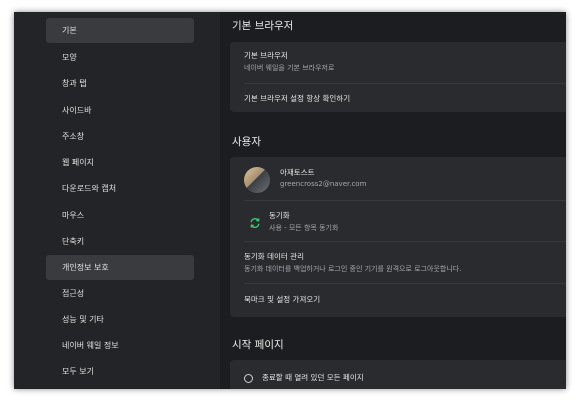  Describe the element at coordinates (120, 57) in the screenshot. I see `sidebar-item-appearance: 모양` at that location.